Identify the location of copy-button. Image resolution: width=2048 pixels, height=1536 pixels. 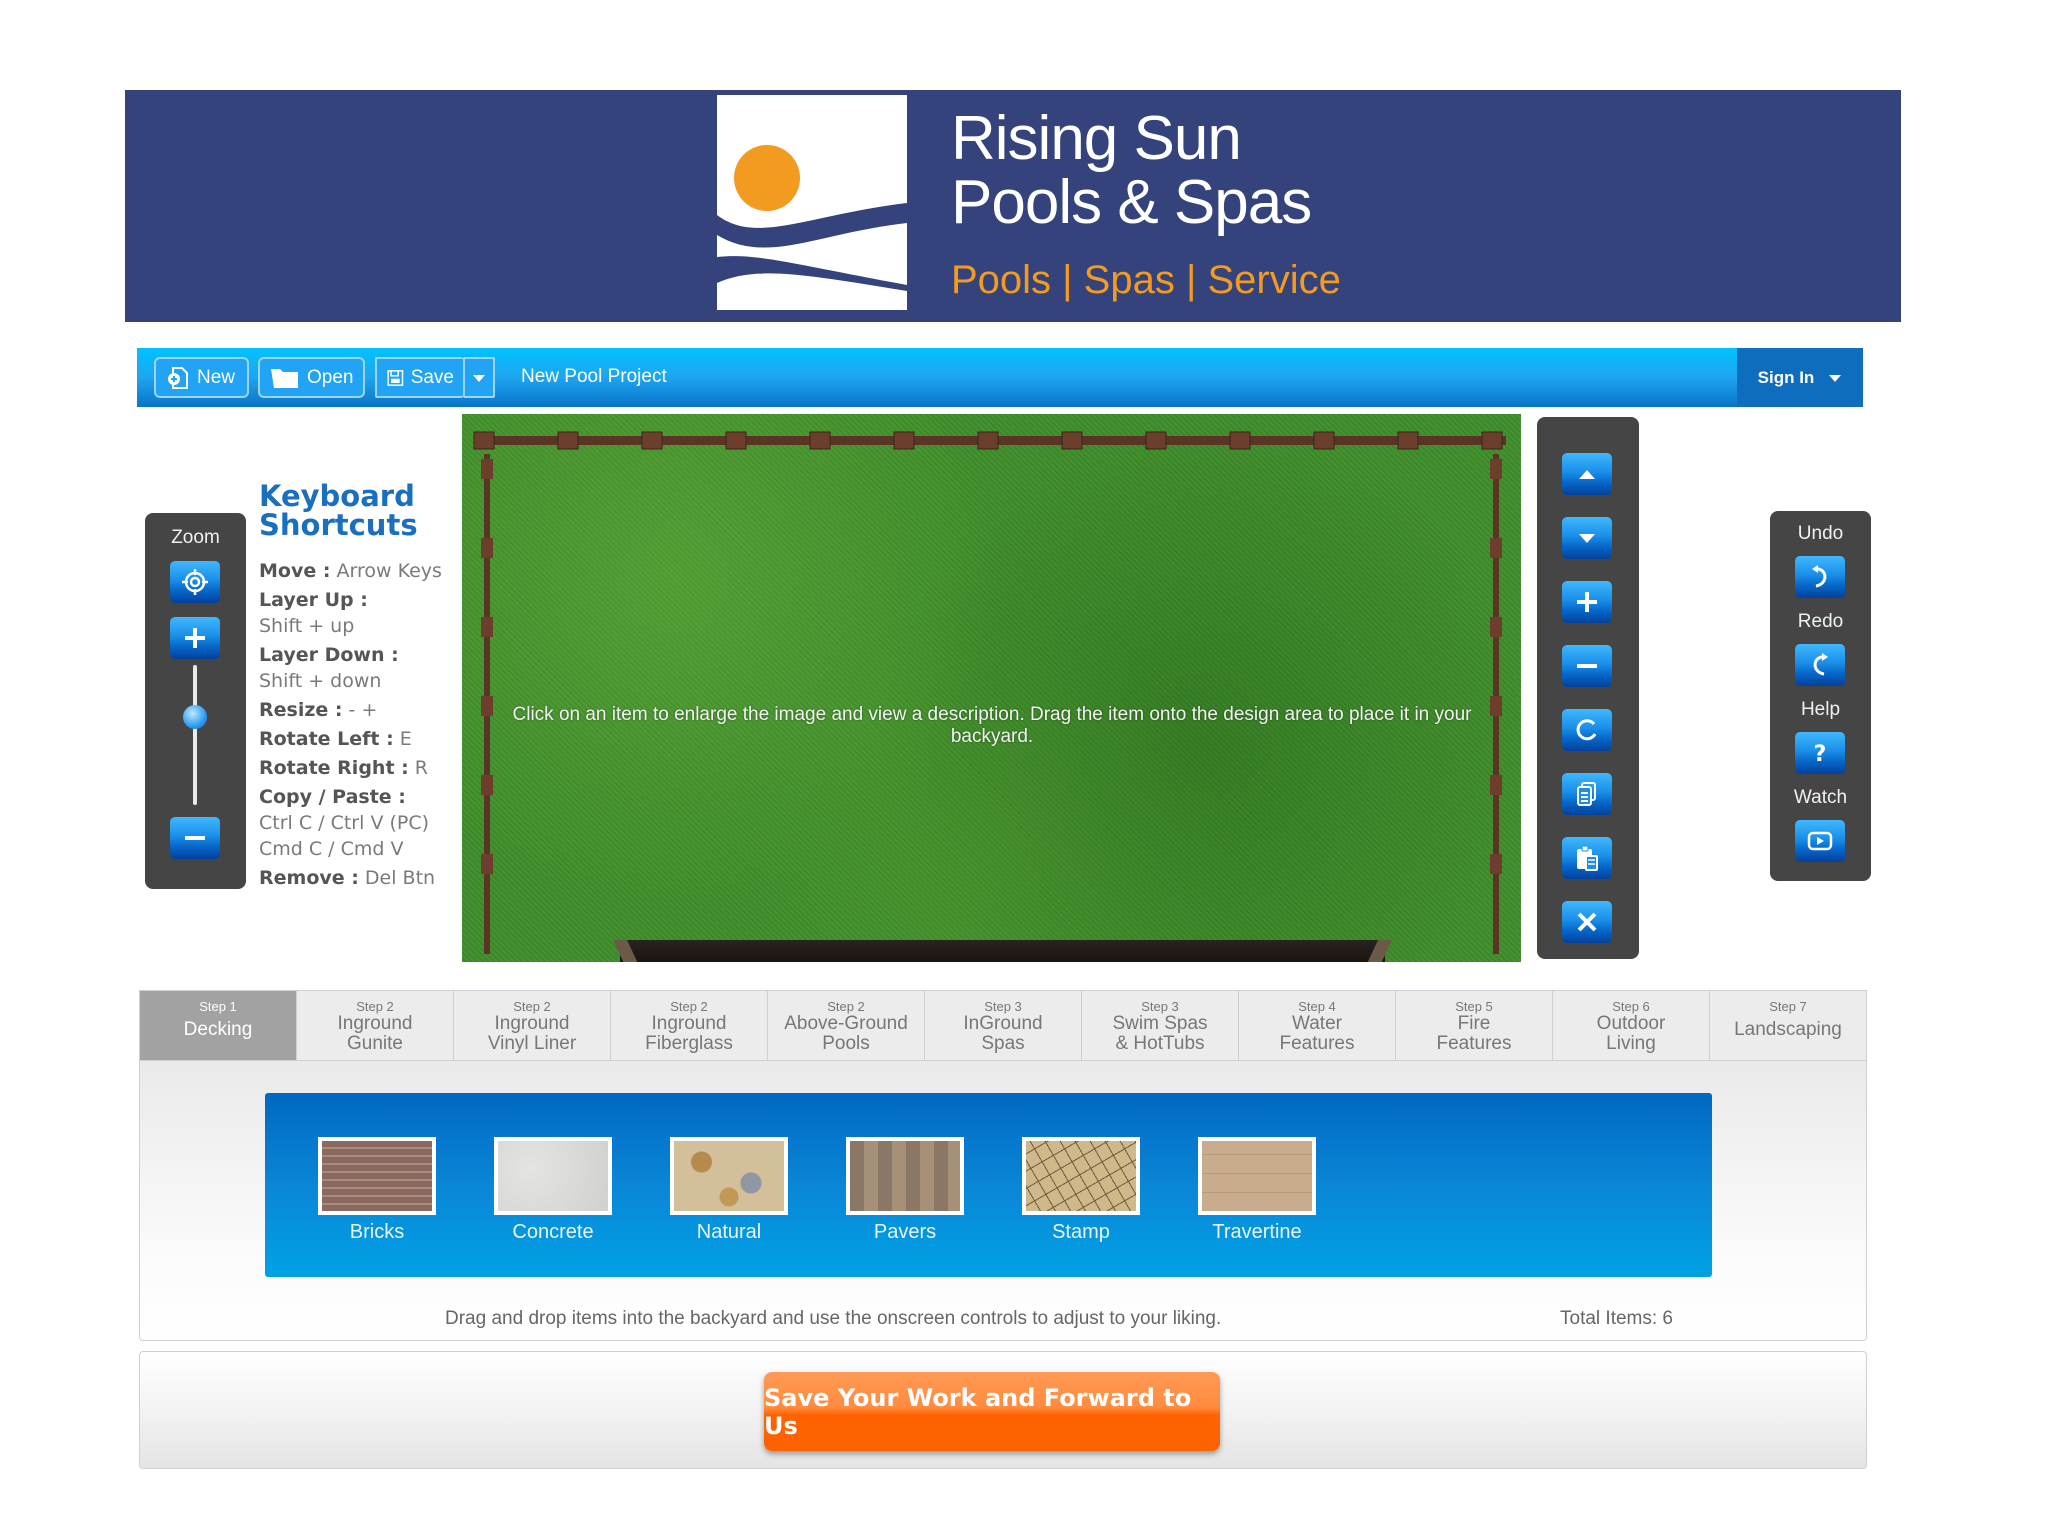
(1587, 794).